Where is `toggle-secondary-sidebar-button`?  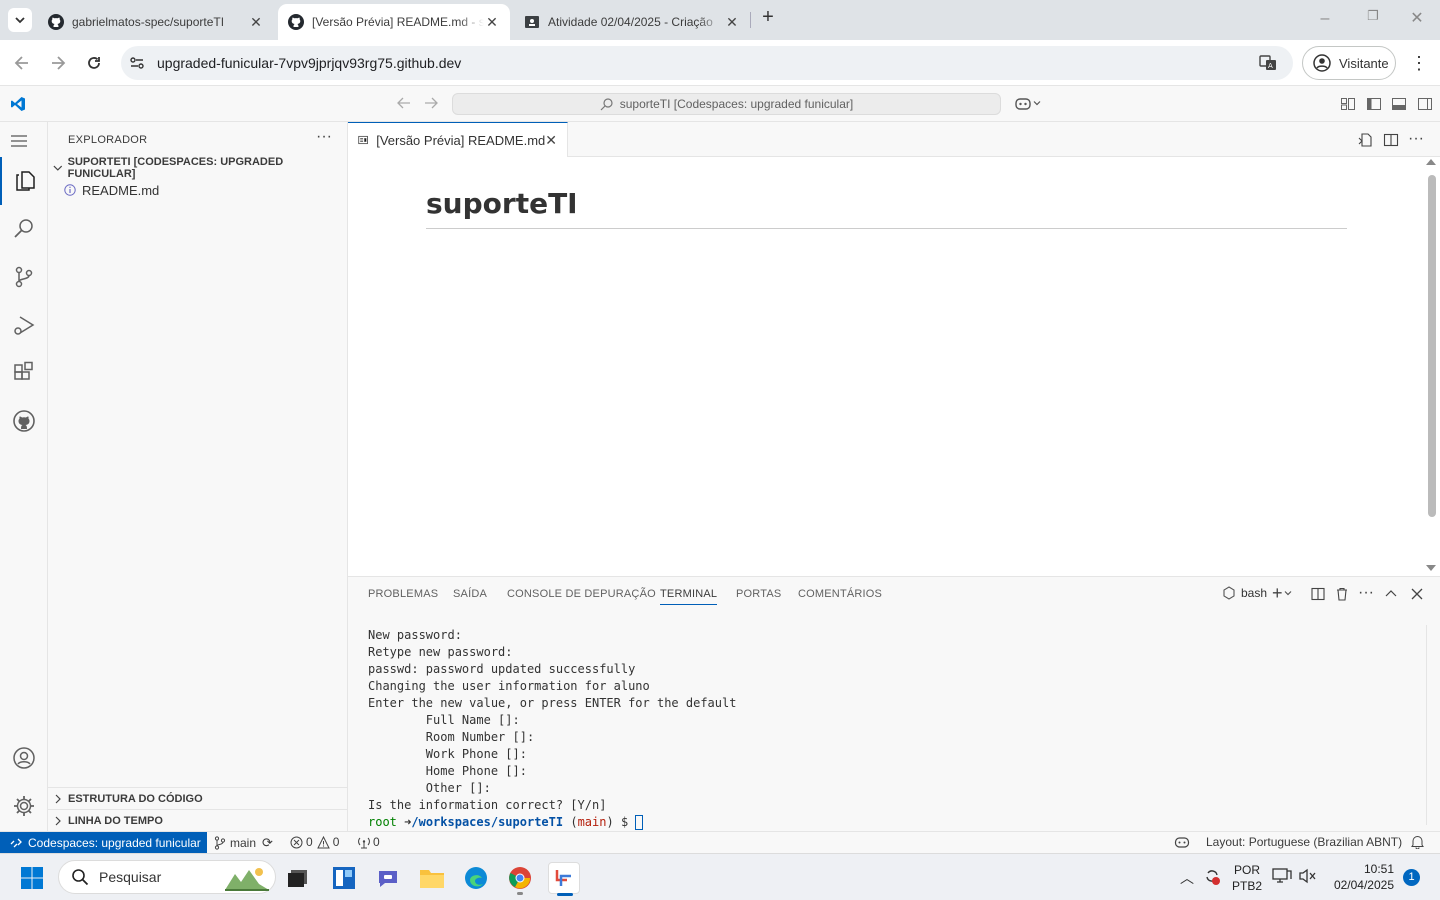 toggle-secondary-sidebar-button is located at coordinates (1425, 104).